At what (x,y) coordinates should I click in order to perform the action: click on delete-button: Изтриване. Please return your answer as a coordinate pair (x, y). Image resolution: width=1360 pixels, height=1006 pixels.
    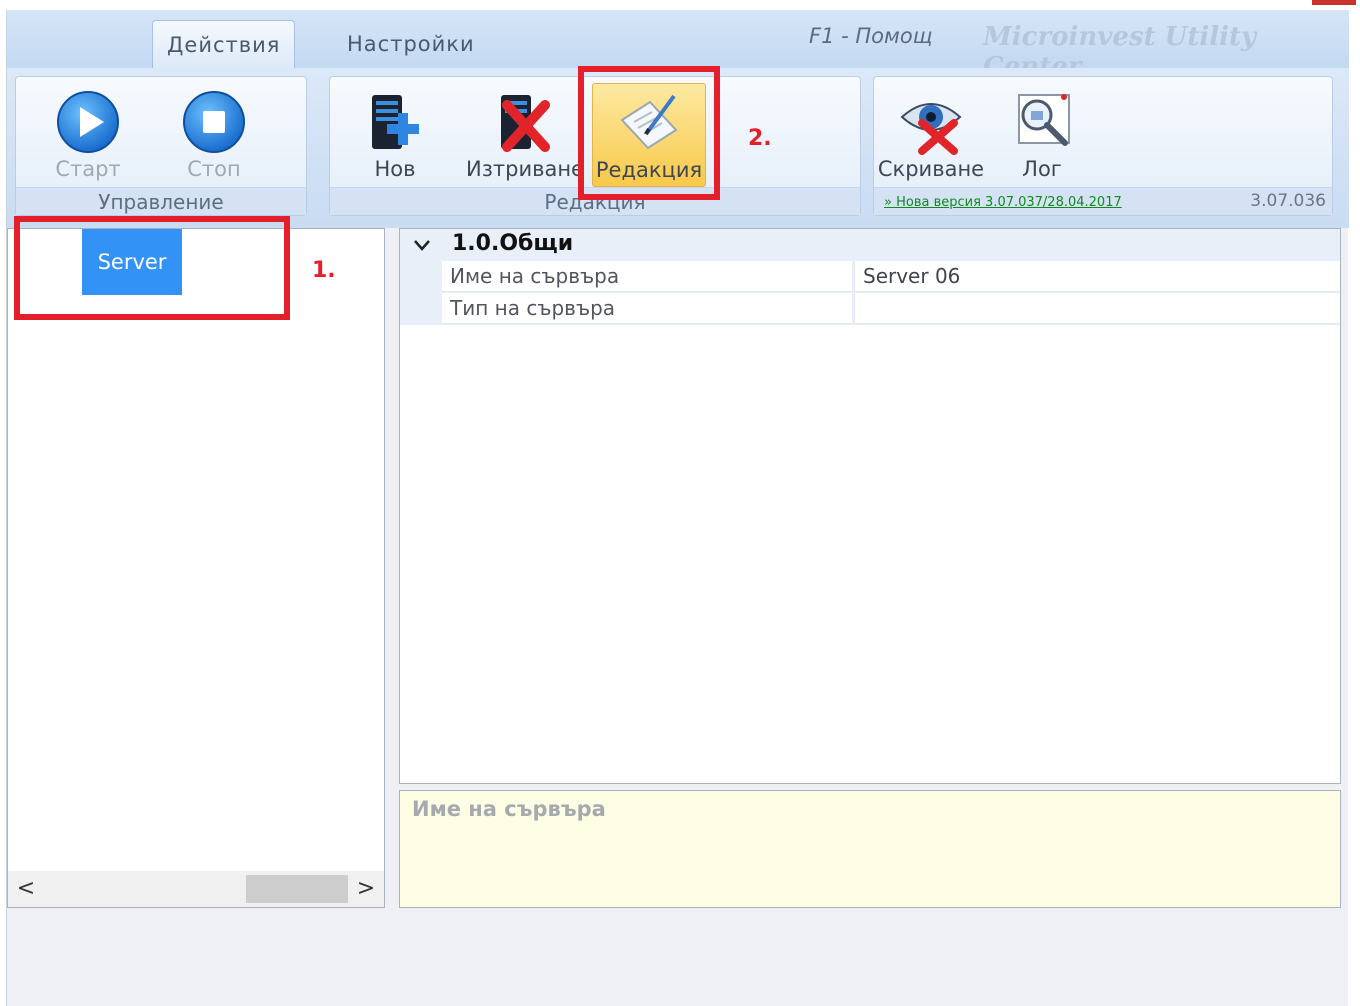
    Looking at the image, I should click on (525, 135).